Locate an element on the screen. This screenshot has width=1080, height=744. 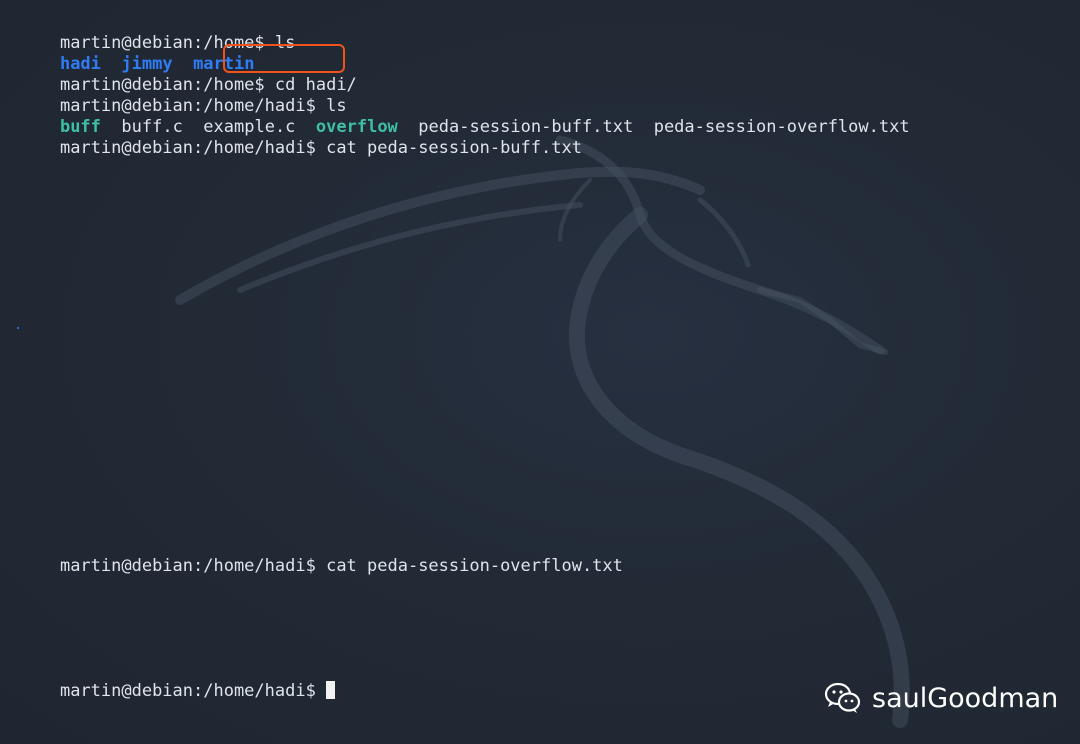
terminal-line: martin@debian:/home/hadi$ ls is located at coordinates (183, 94).